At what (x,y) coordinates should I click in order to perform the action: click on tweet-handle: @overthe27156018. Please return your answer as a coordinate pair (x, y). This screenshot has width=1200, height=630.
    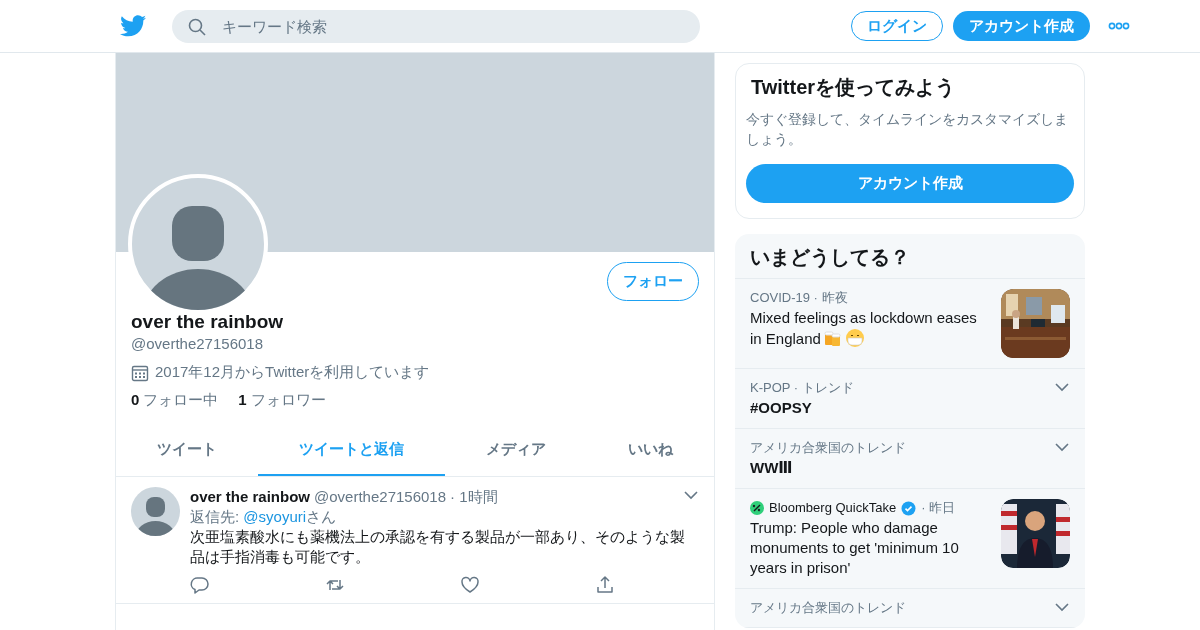
    Looking at the image, I should click on (380, 497).